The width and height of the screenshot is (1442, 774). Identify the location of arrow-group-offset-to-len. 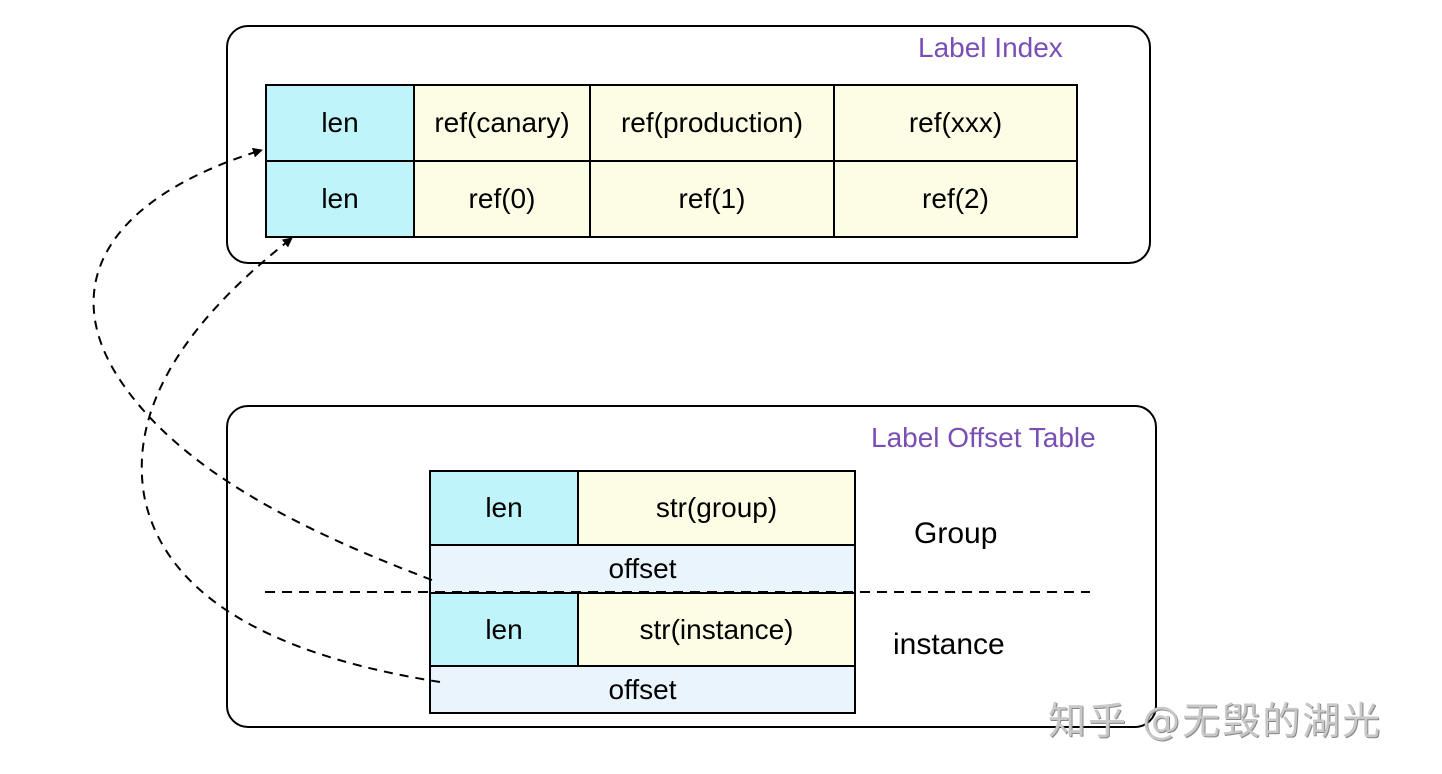
(262, 364).